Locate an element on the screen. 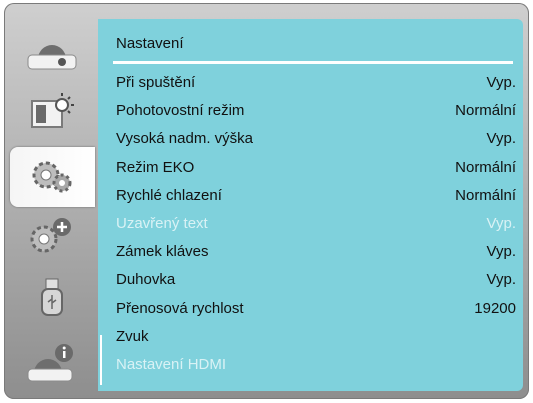 This screenshot has width=533, height=403. menu-row: Přenosová rychlost 19200 is located at coordinates (316, 310).